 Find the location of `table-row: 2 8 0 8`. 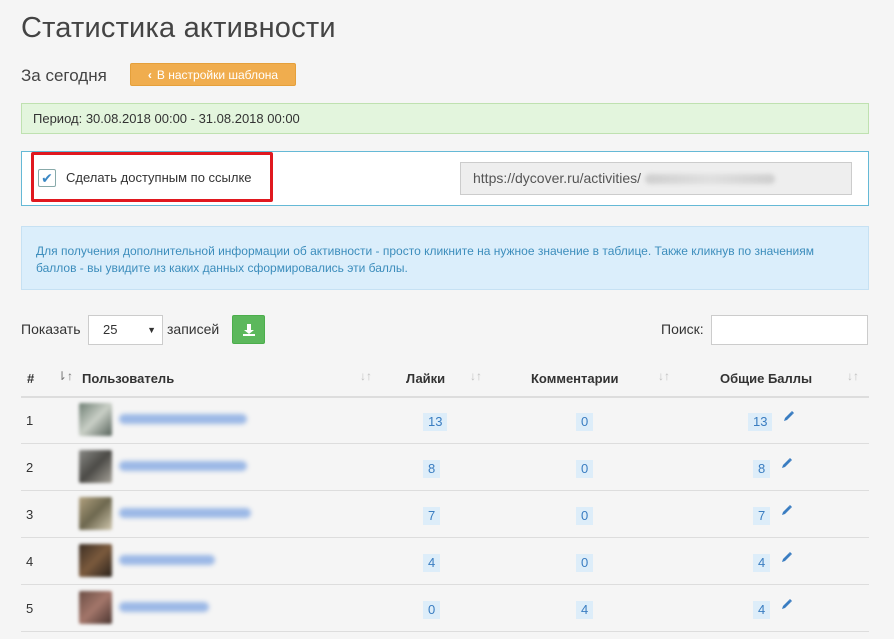

table-row: 2 8 0 8 is located at coordinates (445, 467).